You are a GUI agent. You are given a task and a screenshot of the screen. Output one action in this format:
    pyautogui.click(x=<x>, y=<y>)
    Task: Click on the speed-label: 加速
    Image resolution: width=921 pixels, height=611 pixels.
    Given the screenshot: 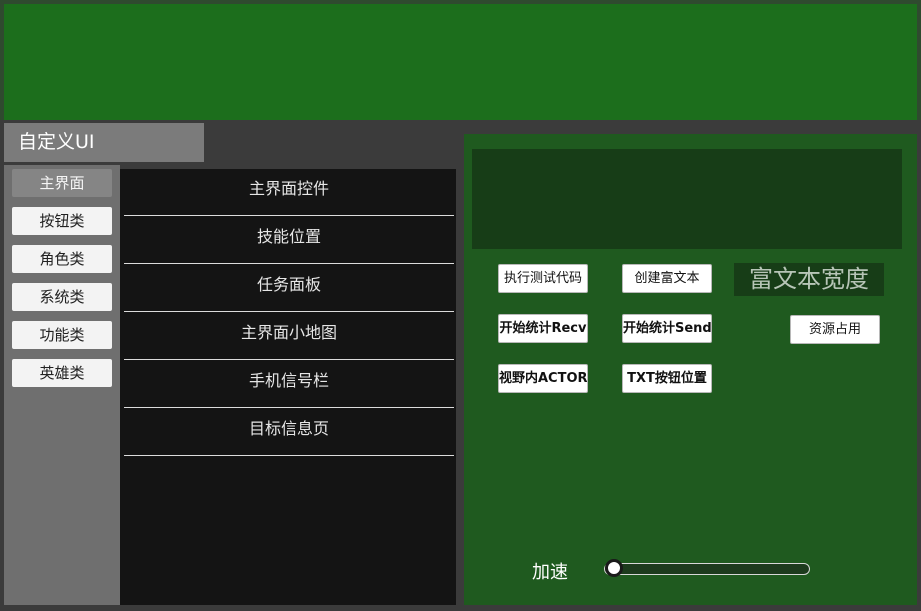 What is the action you would take?
    pyautogui.click(x=550, y=572)
    